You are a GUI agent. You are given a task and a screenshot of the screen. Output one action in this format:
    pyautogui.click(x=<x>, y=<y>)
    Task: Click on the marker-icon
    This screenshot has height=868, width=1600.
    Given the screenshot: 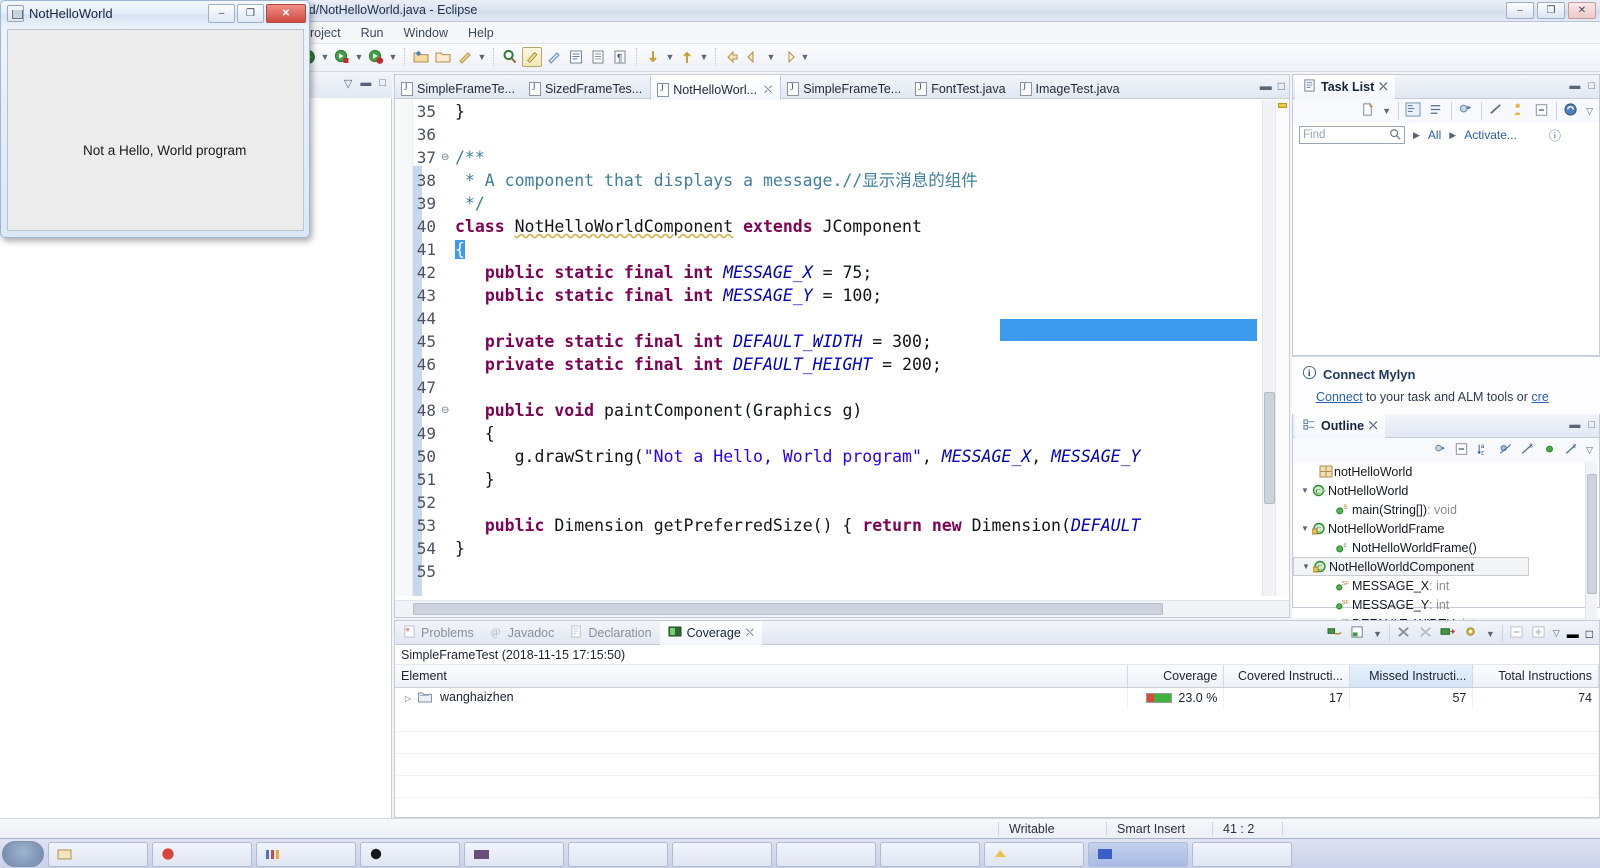 What is the action you would take?
    pyautogui.click(x=554, y=57)
    